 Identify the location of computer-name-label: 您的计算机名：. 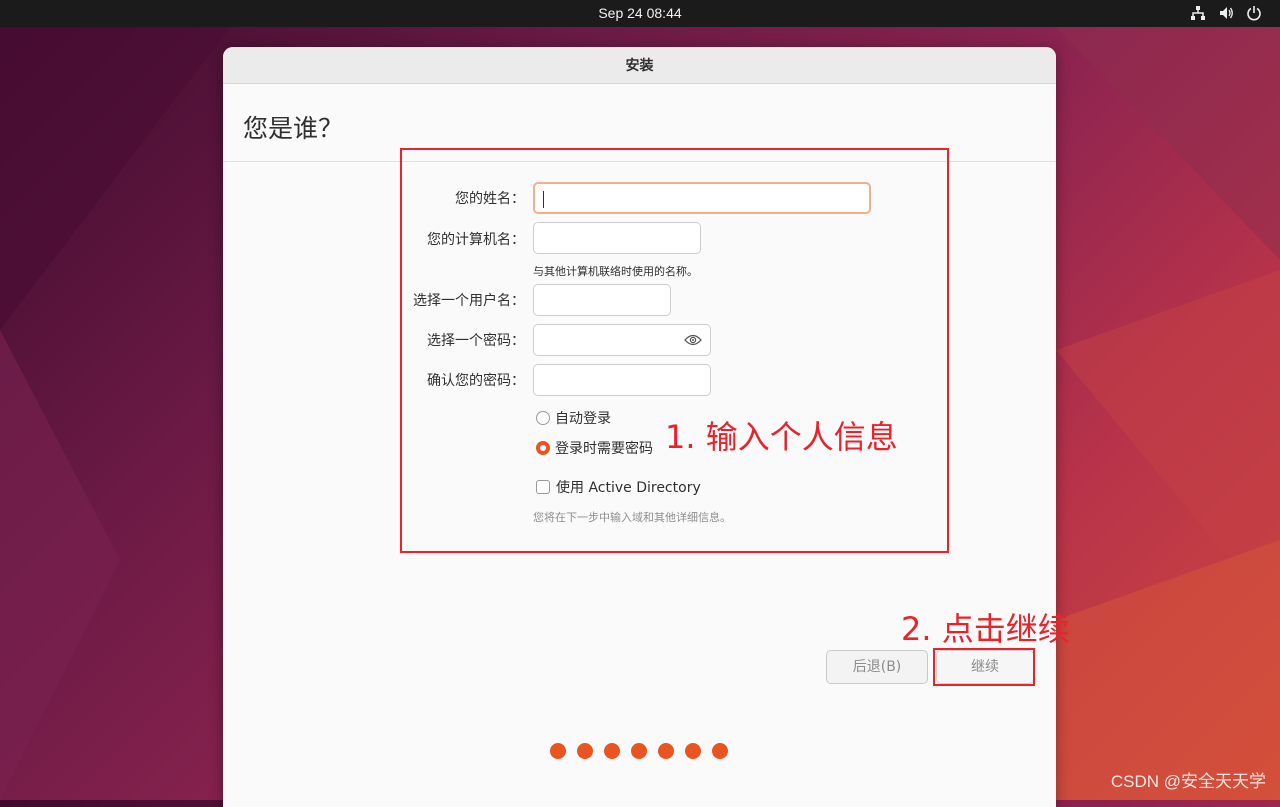
(476, 240).